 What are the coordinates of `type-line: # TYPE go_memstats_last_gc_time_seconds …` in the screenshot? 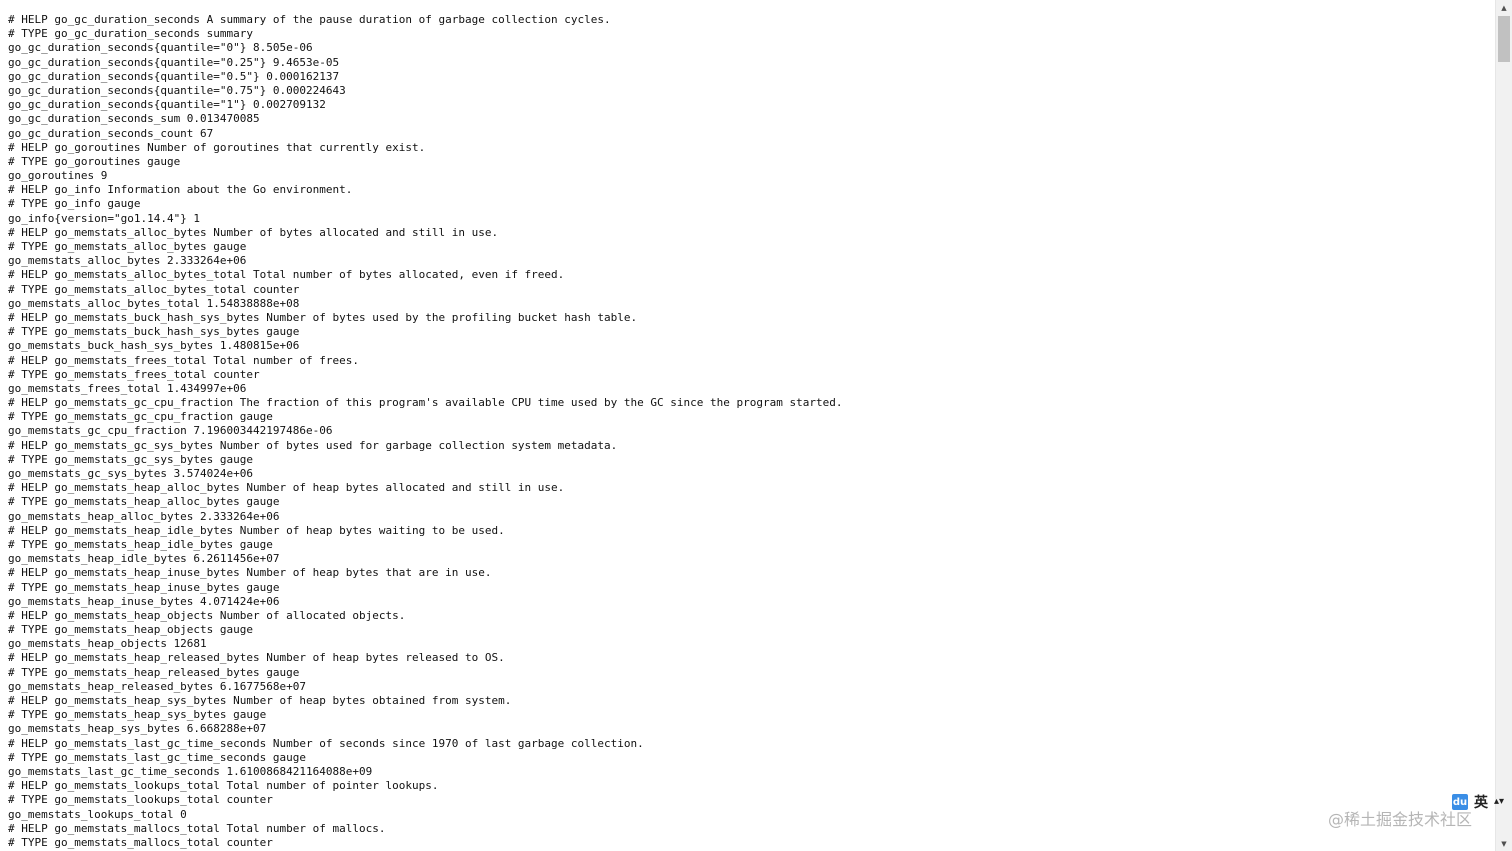 It's located at (157, 757).